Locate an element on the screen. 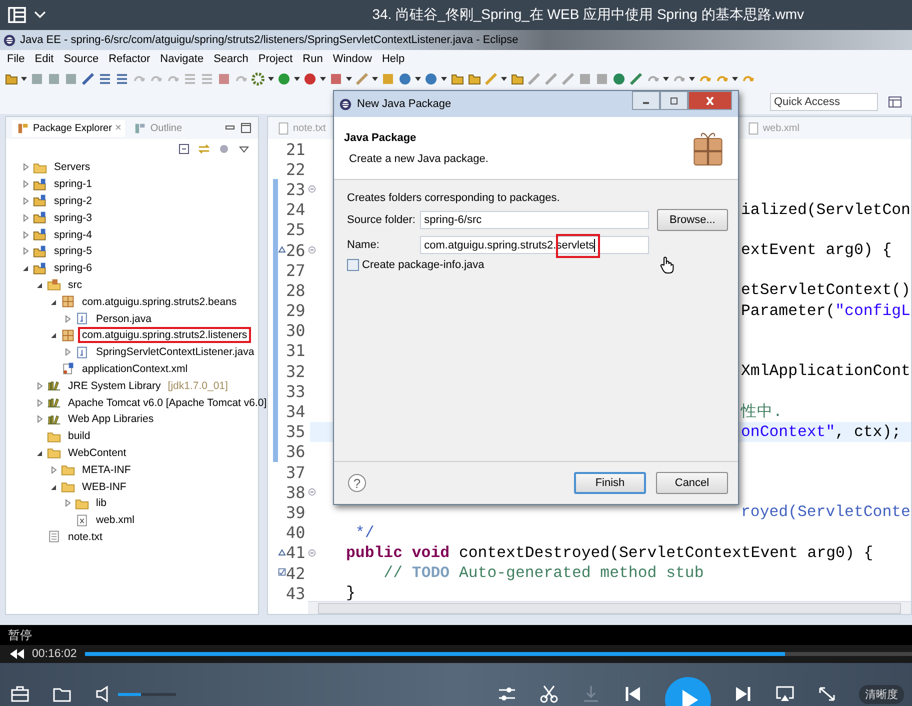  close-icon: × is located at coordinates (118, 128).